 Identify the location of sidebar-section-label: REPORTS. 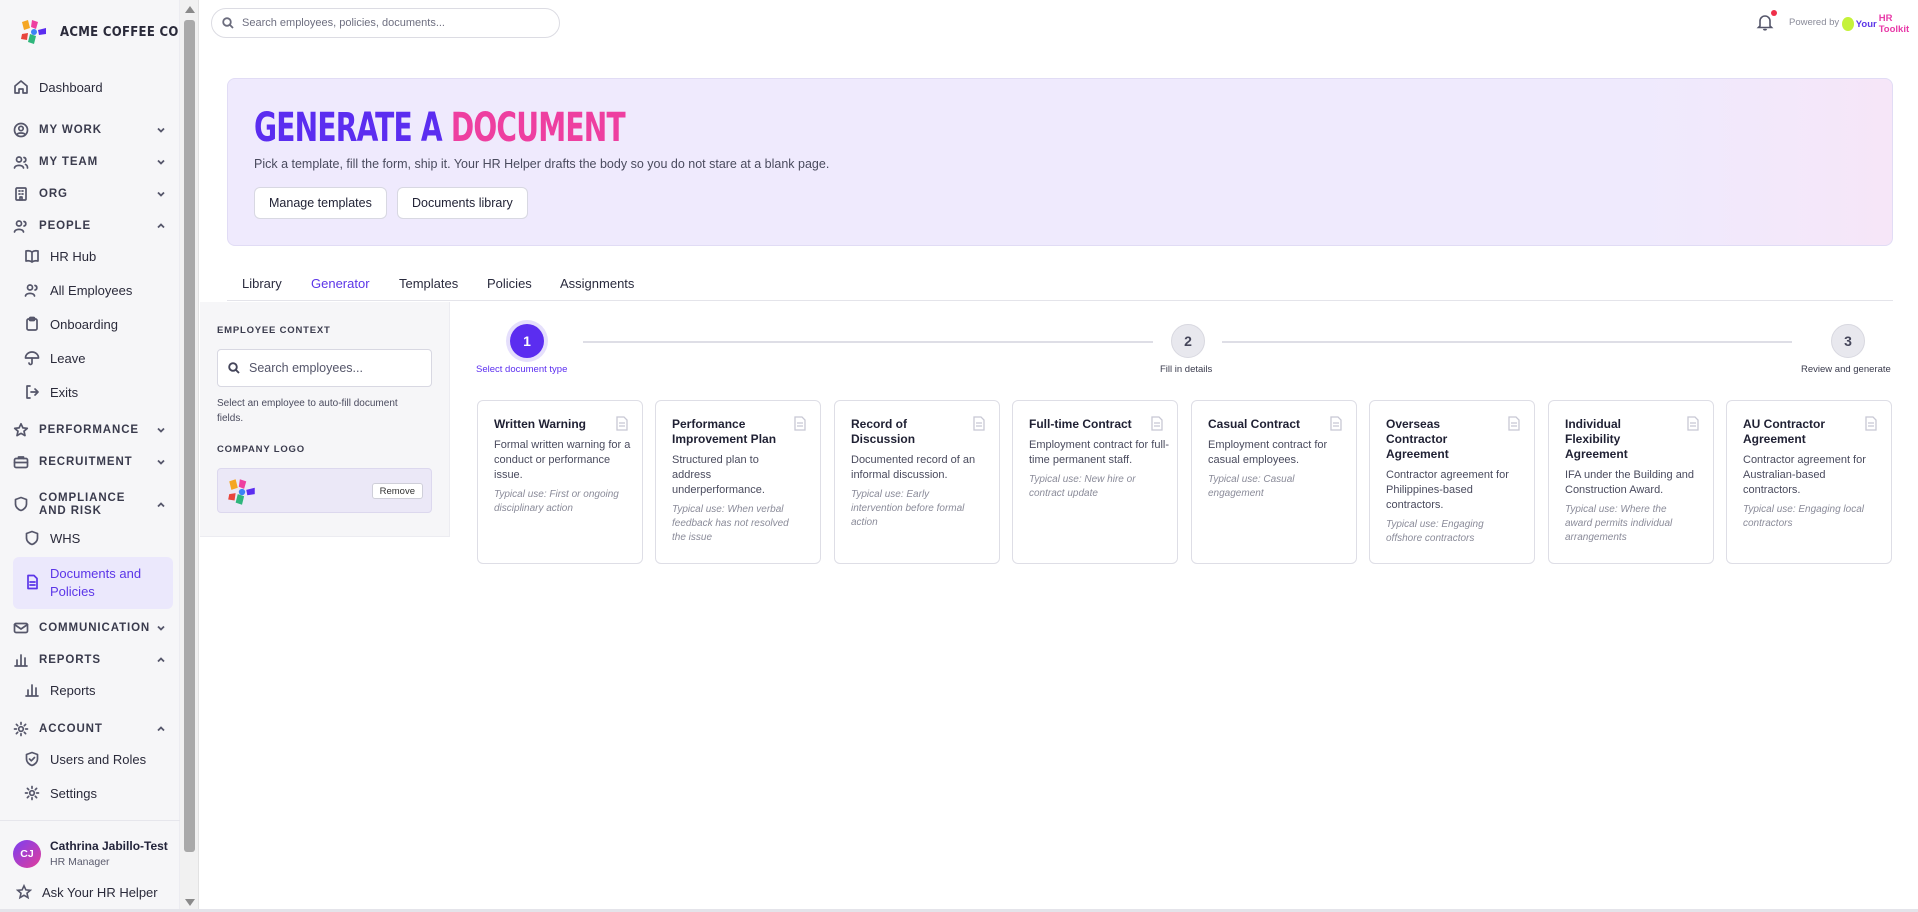
(70, 660).